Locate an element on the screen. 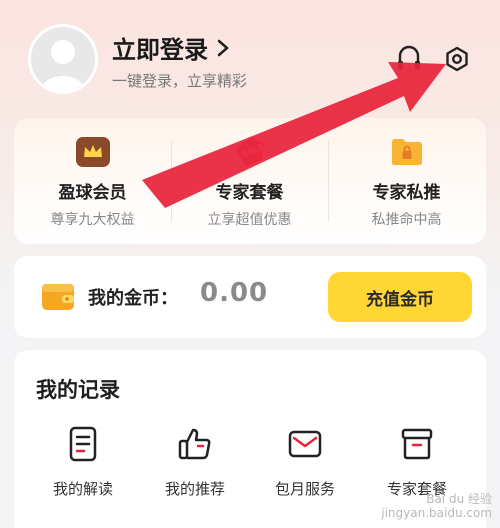 This screenshot has width=500, height=528. coin-balance: 0.00 is located at coordinates (234, 293).